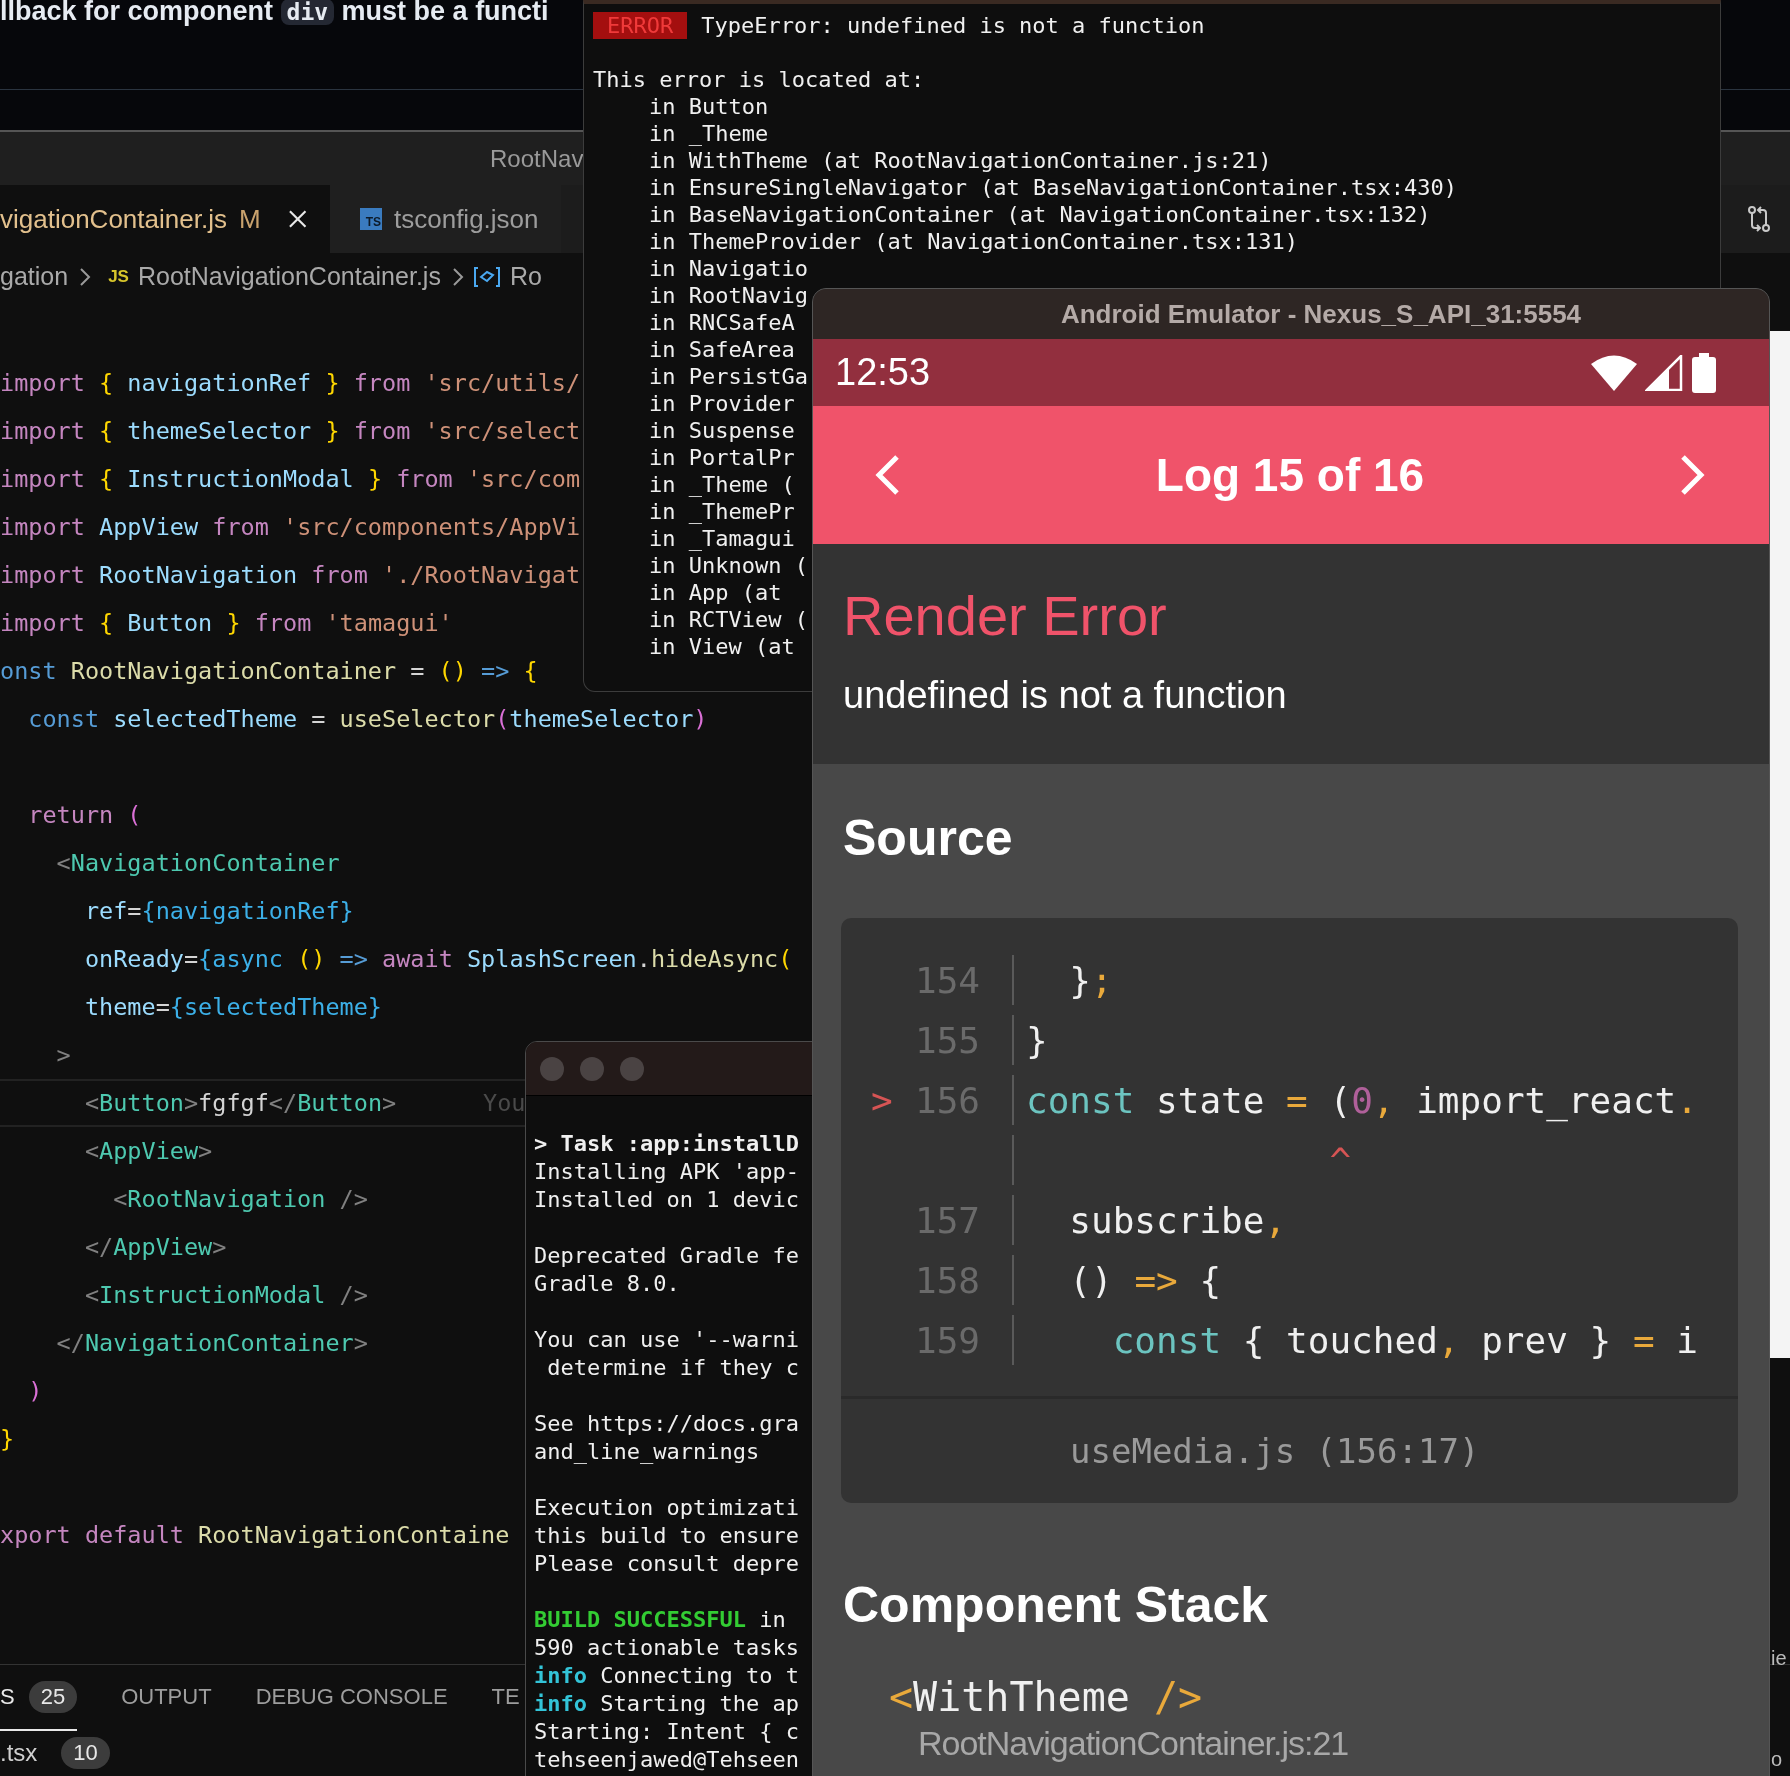 Image resolution: width=1790 pixels, height=1776 pixels. What do you see at coordinates (525, 276) in the screenshot?
I see `breadcrumb-symbol: Ro` at bounding box center [525, 276].